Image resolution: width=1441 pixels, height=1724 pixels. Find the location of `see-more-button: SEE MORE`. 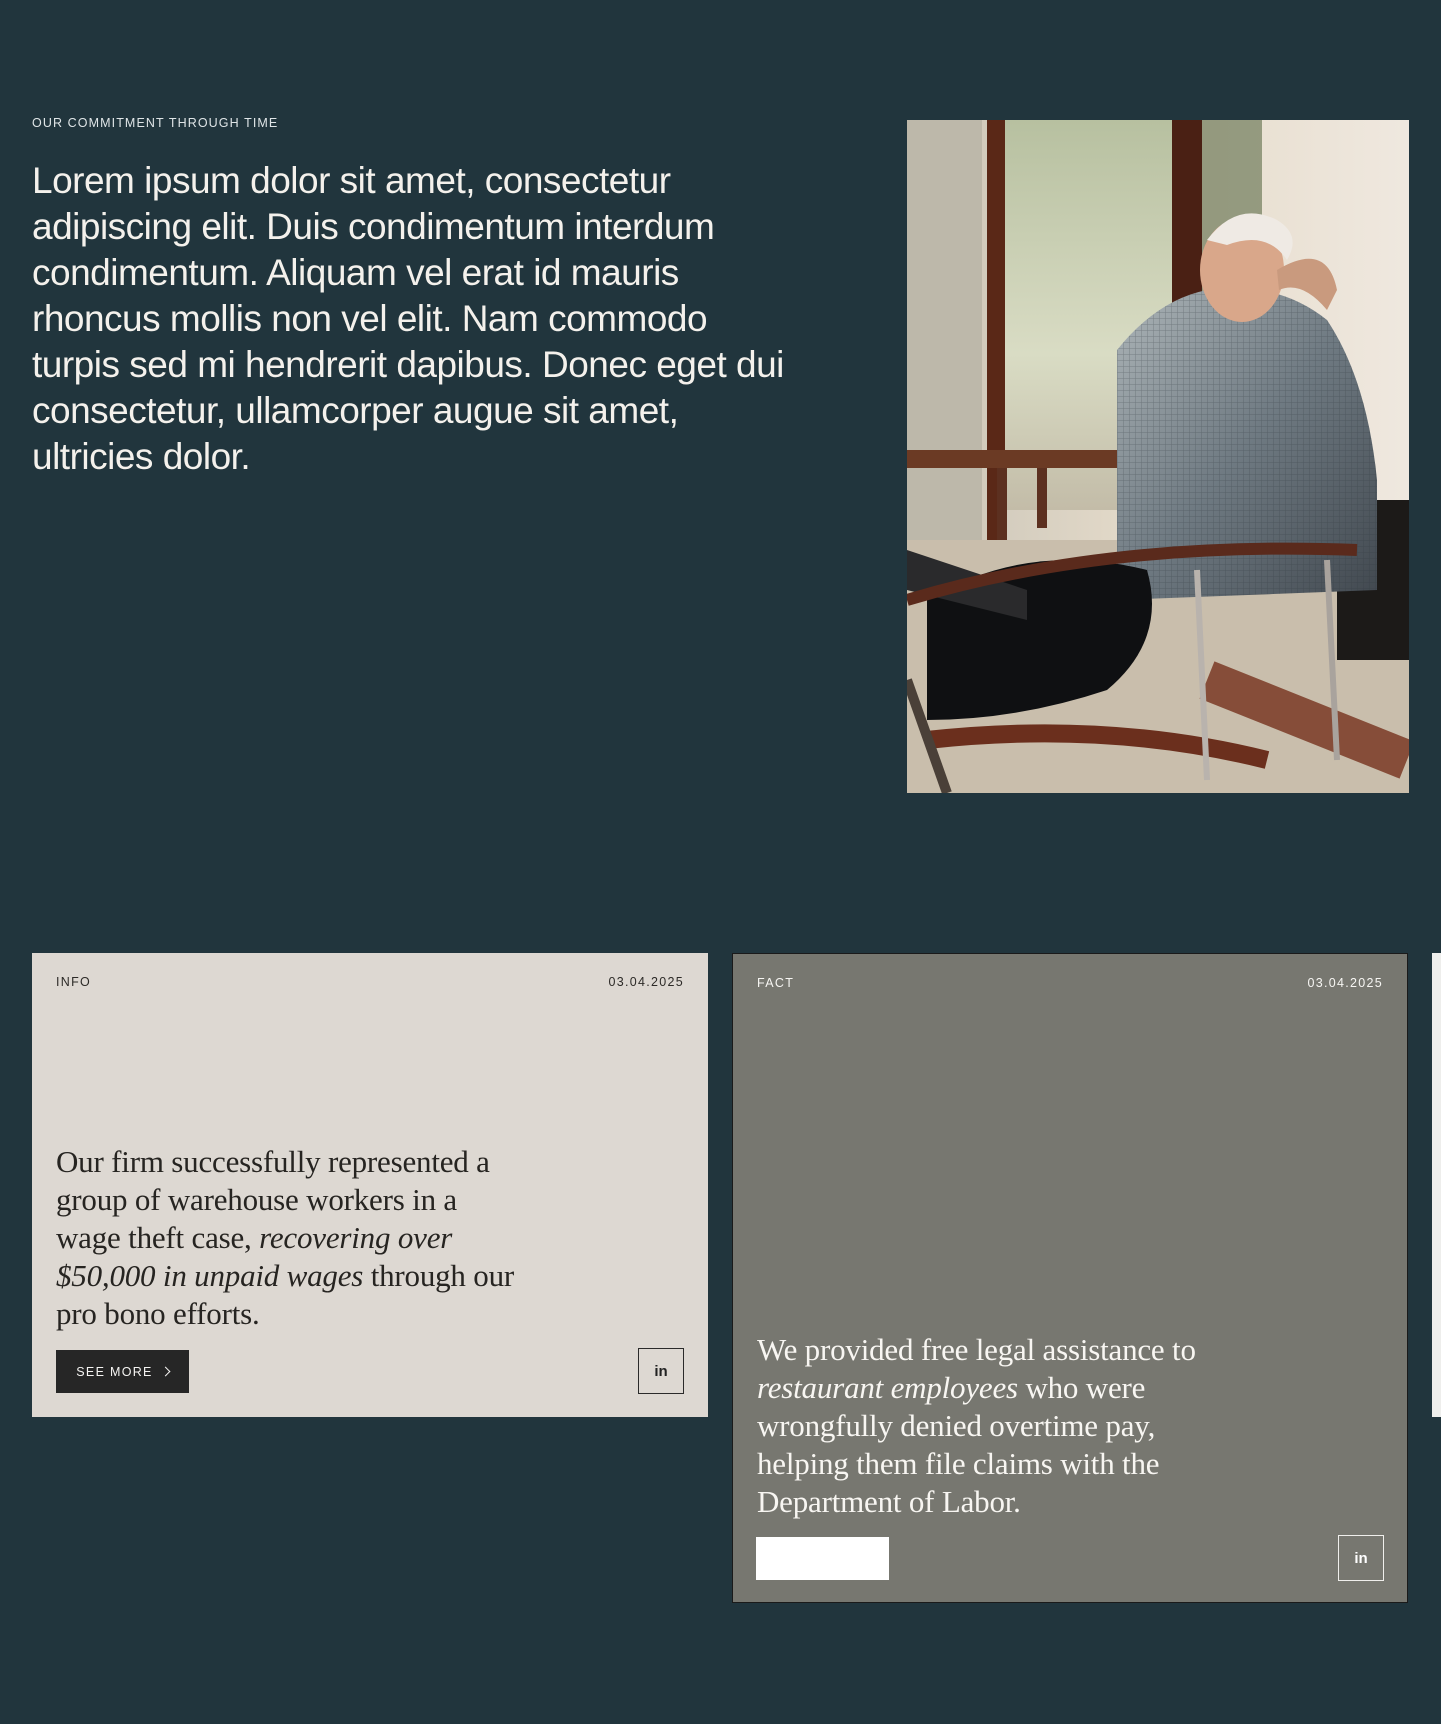

see-more-button: SEE MORE is located at coordinates (122, 1371).